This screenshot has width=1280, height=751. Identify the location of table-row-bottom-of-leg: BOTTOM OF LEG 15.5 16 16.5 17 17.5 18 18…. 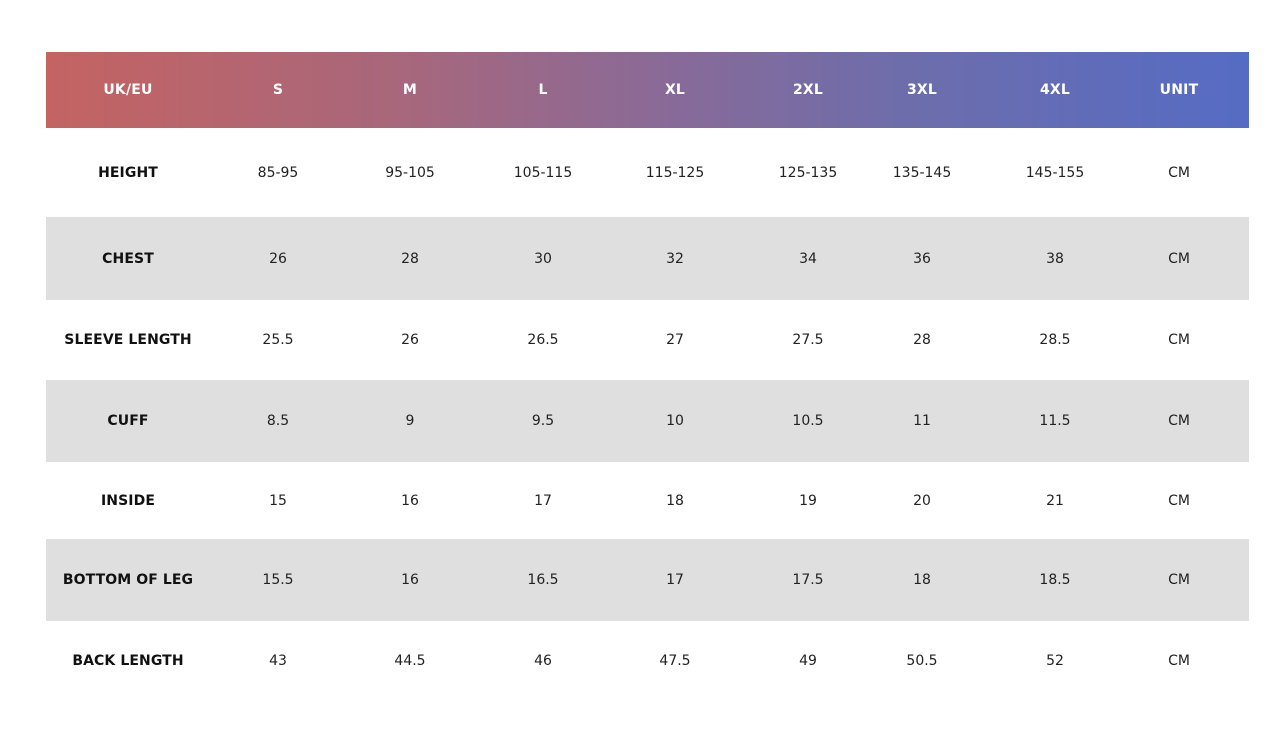
(647, 580).